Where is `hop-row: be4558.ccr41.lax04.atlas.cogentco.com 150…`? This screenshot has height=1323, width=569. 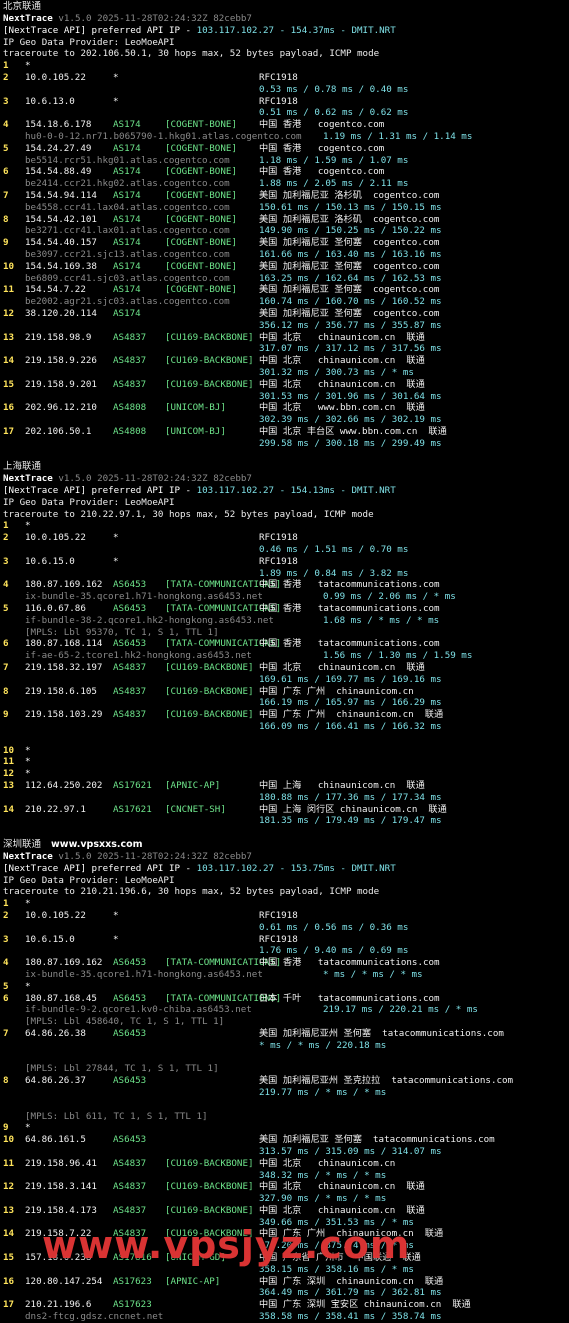 hop-row: be4558.ccr41.lax04.atlas.cogentco.com 150… is located at coordinates (284, 208).